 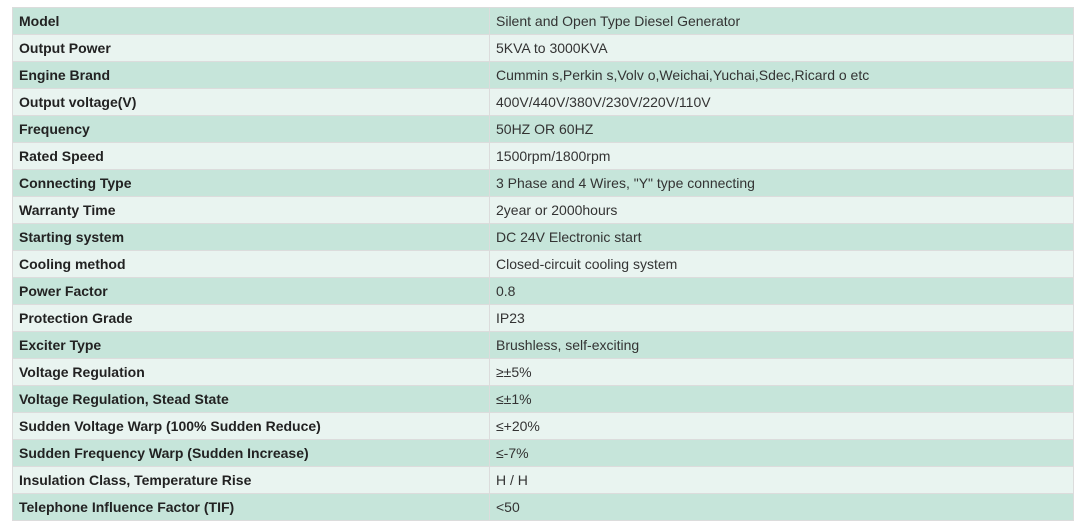 I want to click on spec-label: Engine Brand, so click(x=251, y=75).